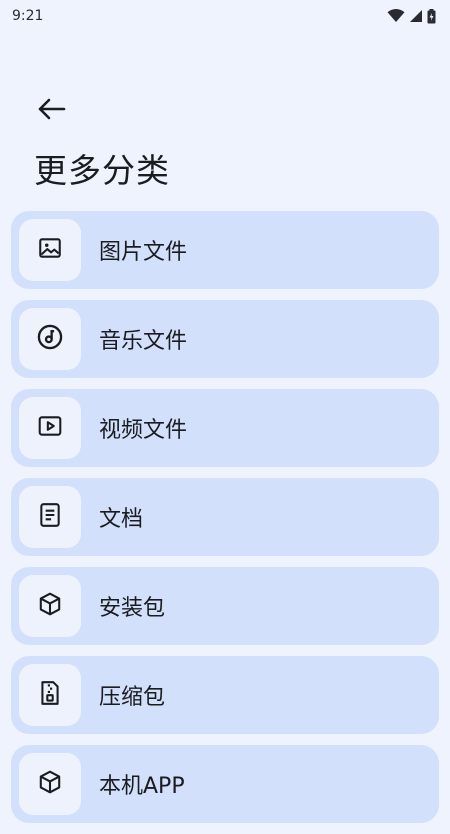 The width and height of the screenshot is (450, 834). I want to click on battery-icon, so click(431, 16).